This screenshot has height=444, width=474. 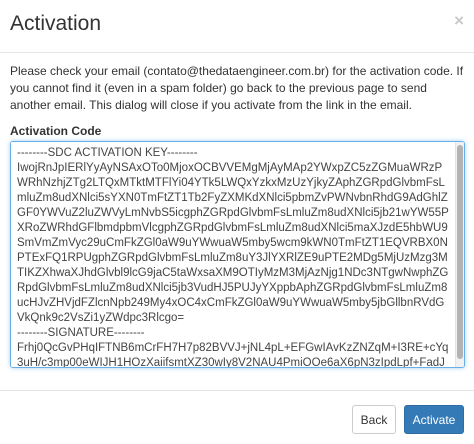 What do you see at coordinates (237, 417) in the screenshot?
I see `dialog-footer: Back Activate` at bounding box center [237, 417].